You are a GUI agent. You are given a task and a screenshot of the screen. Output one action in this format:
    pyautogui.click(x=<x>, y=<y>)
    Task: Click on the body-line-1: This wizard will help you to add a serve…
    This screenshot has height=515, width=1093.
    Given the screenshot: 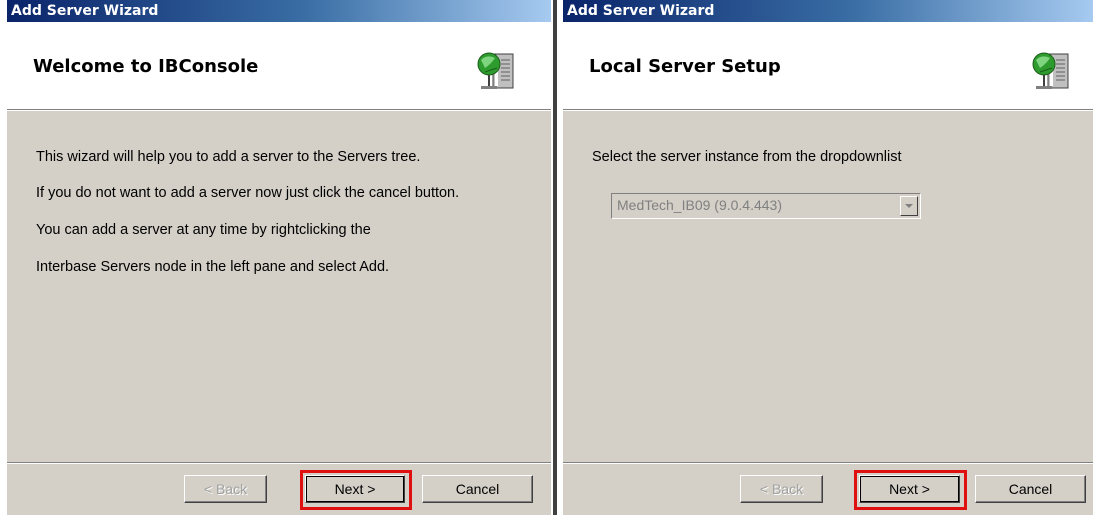 What is the action you would take?
    pyautogui.click(x=228, y=157)
    